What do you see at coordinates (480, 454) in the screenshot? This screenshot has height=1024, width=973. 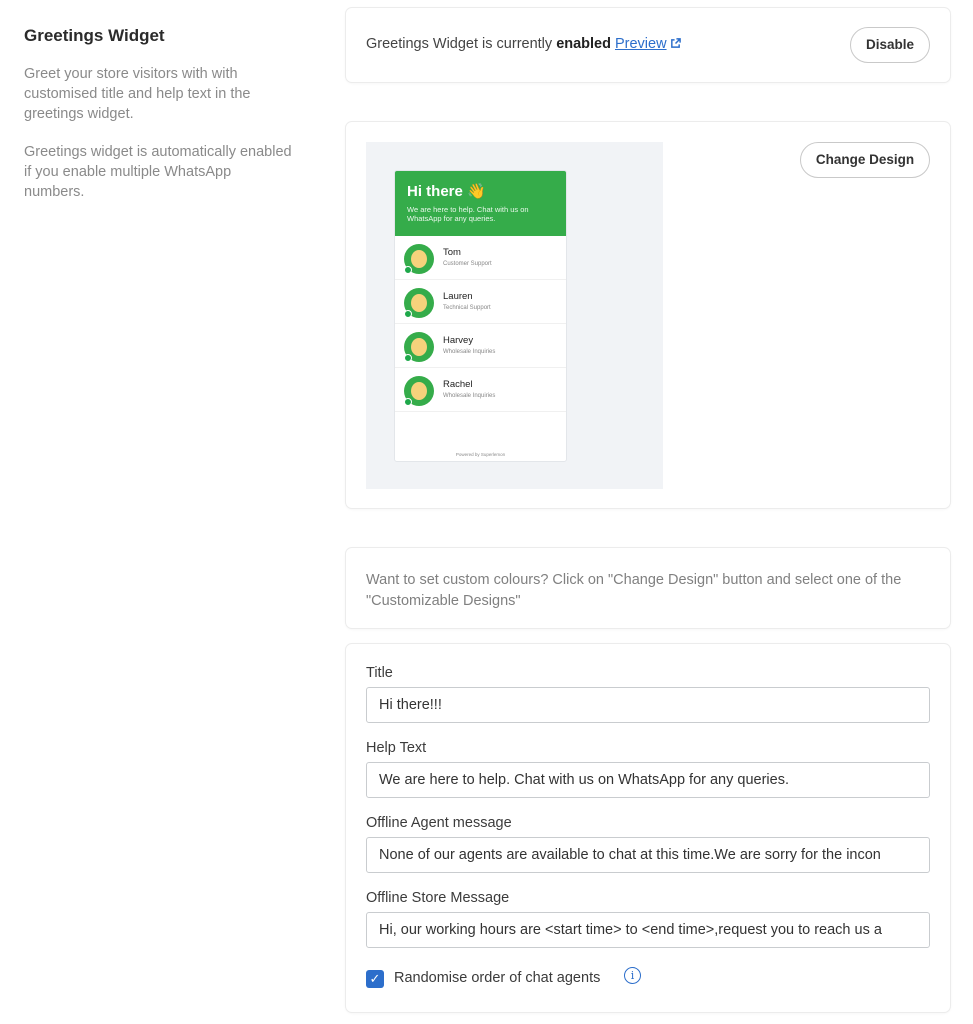 I see `powered-by-text: Powered by Superlemon` at bounding box center [480, 454].